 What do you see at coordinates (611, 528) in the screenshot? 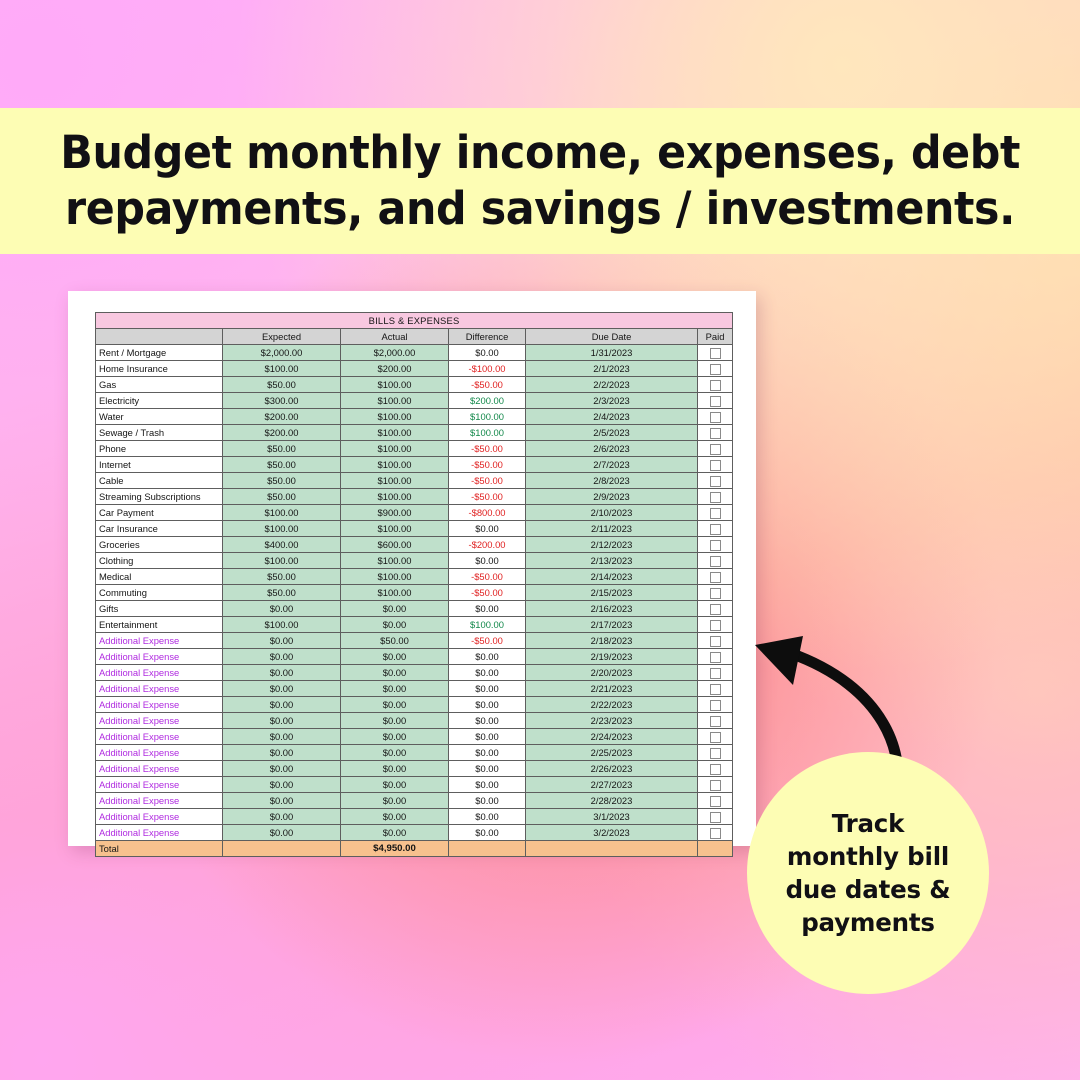
I see `cell-due-date: 2/11/2023` at bounding box center [611, 528].